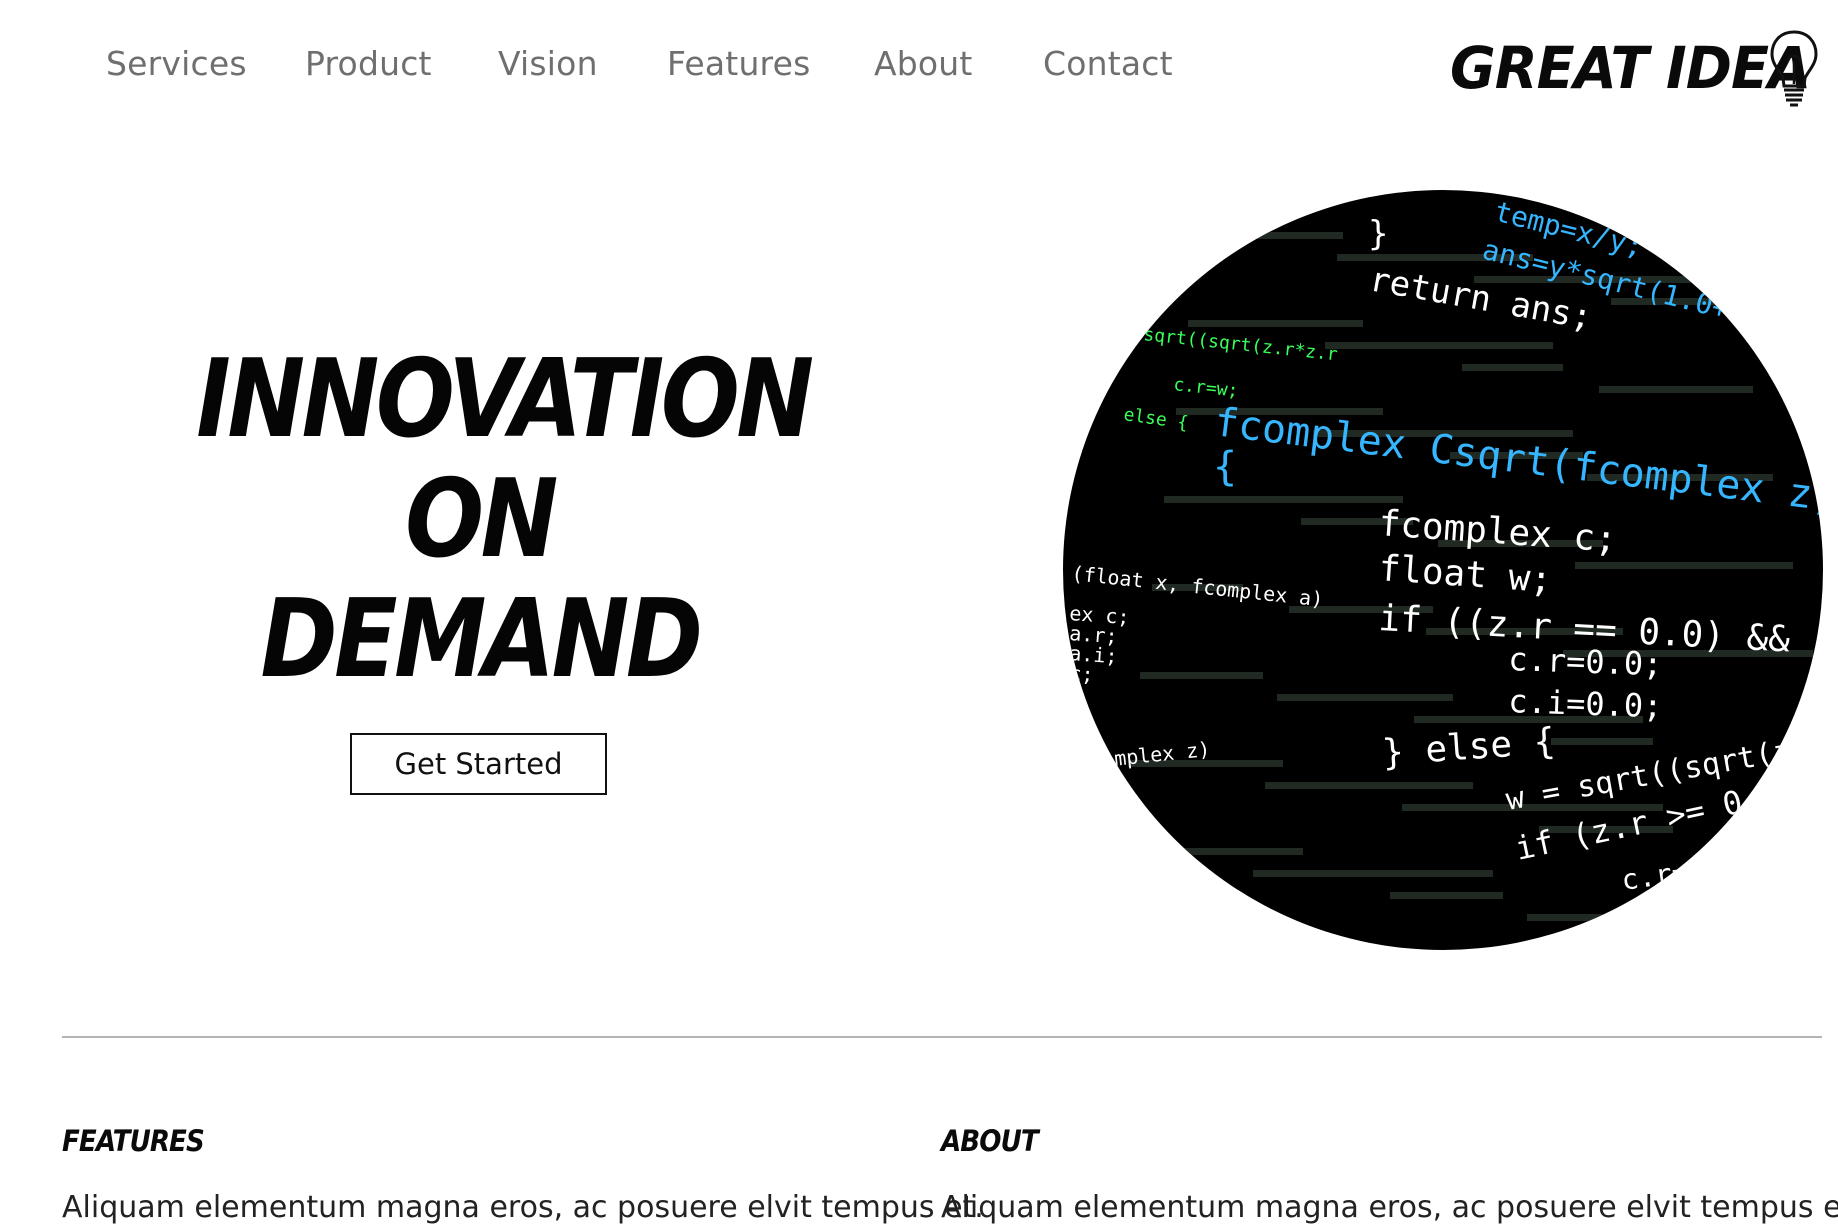 This screenshot has height=1228, width=1838. I want to click on code-line: } else {, so click(1469, 747).